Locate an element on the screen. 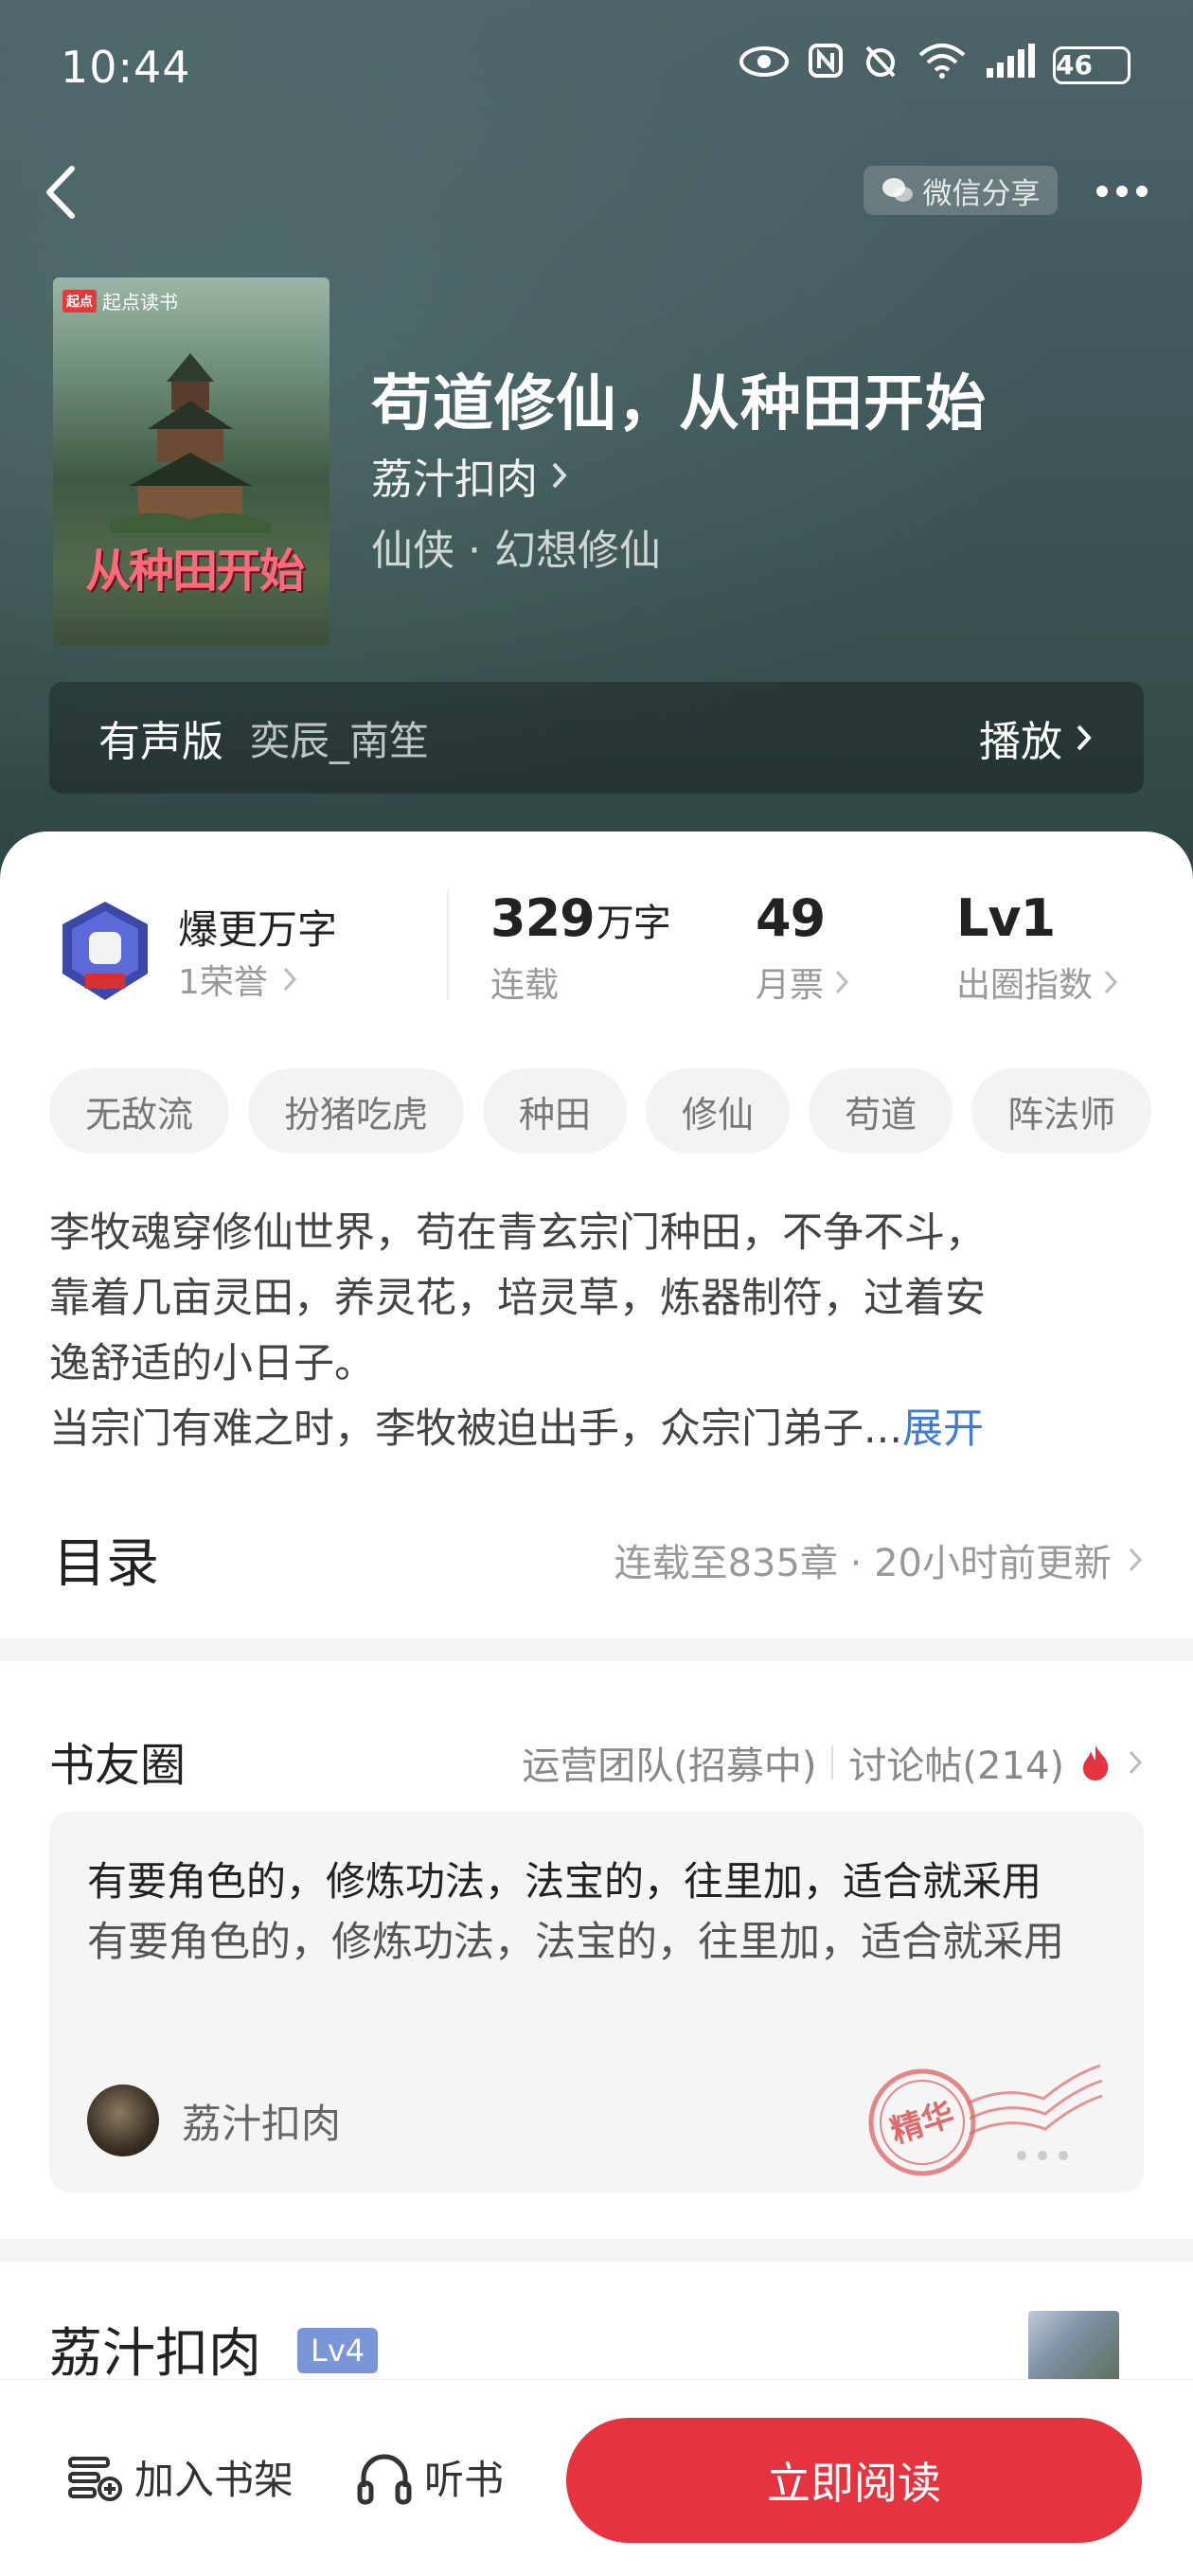 This screenshot has width=1193, height=2576. tag-chip: 无敌流 is located at coordinates (139, 1111).